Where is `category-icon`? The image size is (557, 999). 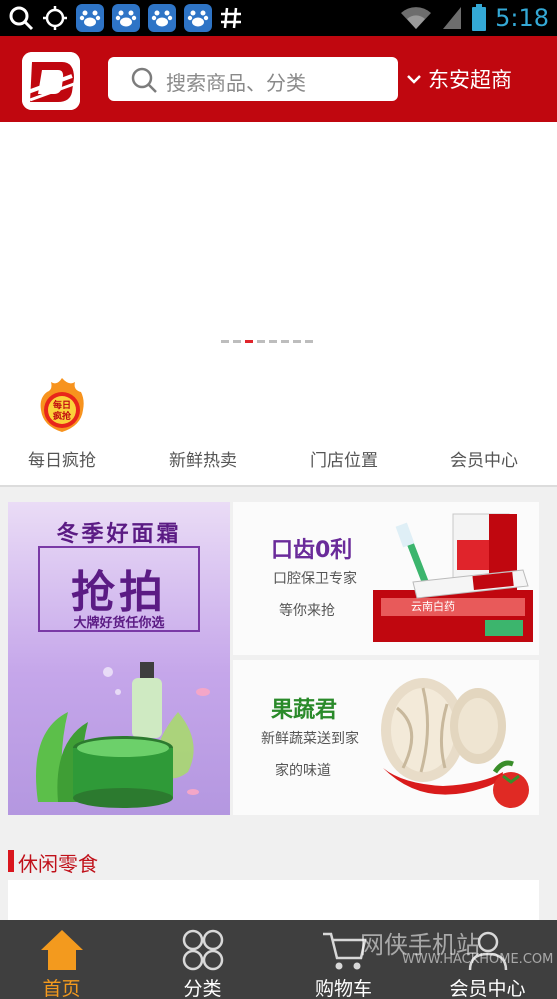
category-icon is located at coordinates (203, 950).